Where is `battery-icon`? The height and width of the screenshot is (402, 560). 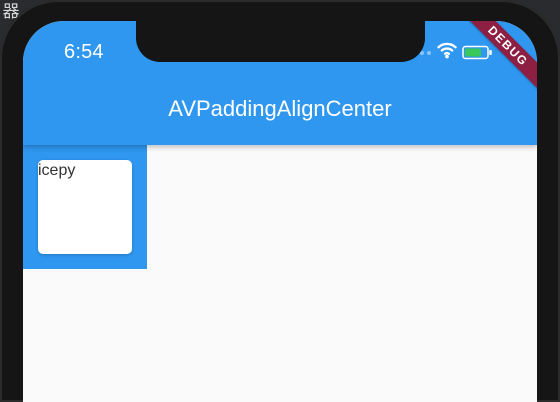
battery-icon is located at coordinates (477, 52).